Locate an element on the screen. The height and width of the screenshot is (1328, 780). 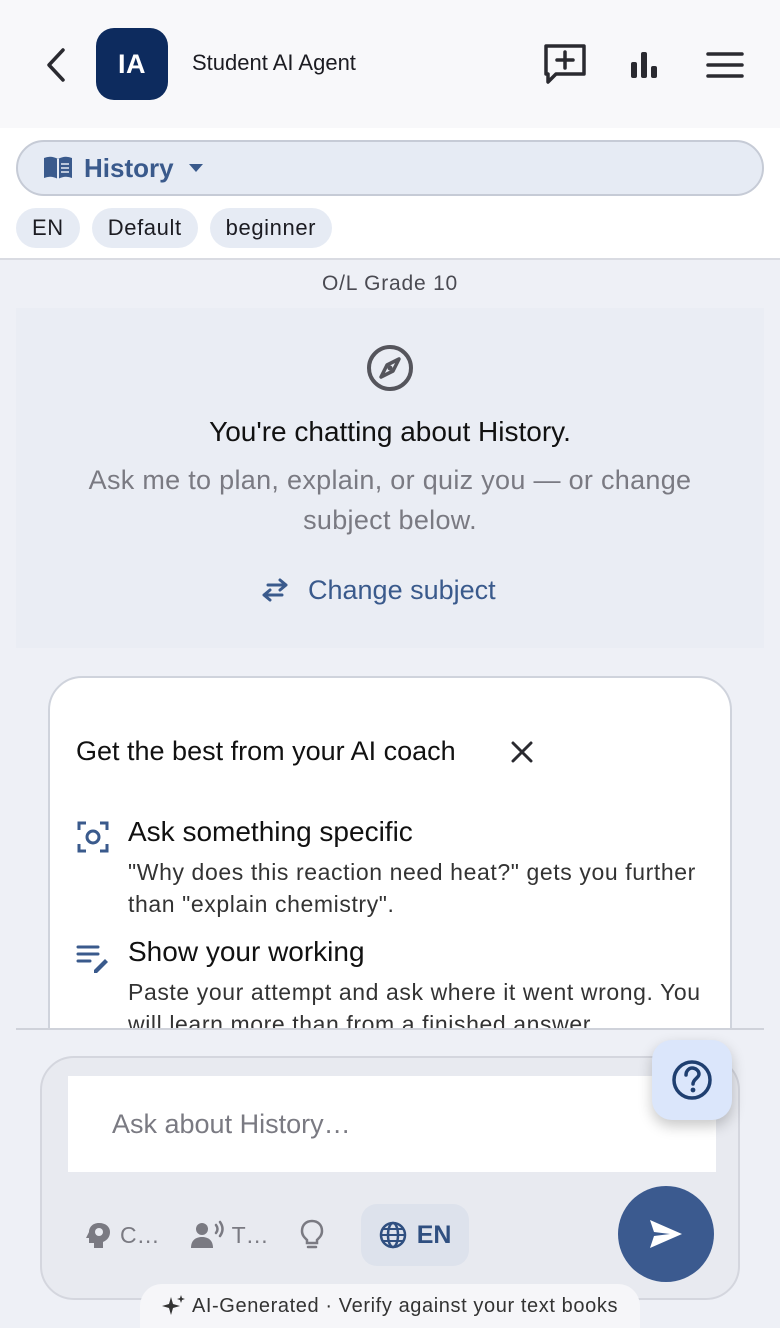
help-icon is located at coordinates (692, 1080).